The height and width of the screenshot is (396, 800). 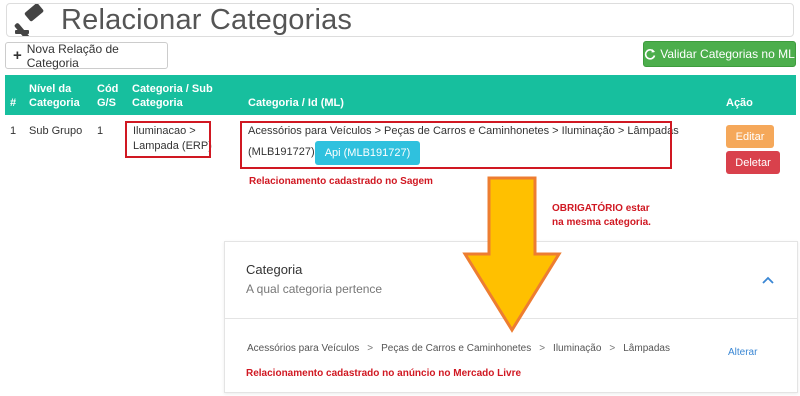 I want to click on cell-num: 1, so click(x=13, y=131).